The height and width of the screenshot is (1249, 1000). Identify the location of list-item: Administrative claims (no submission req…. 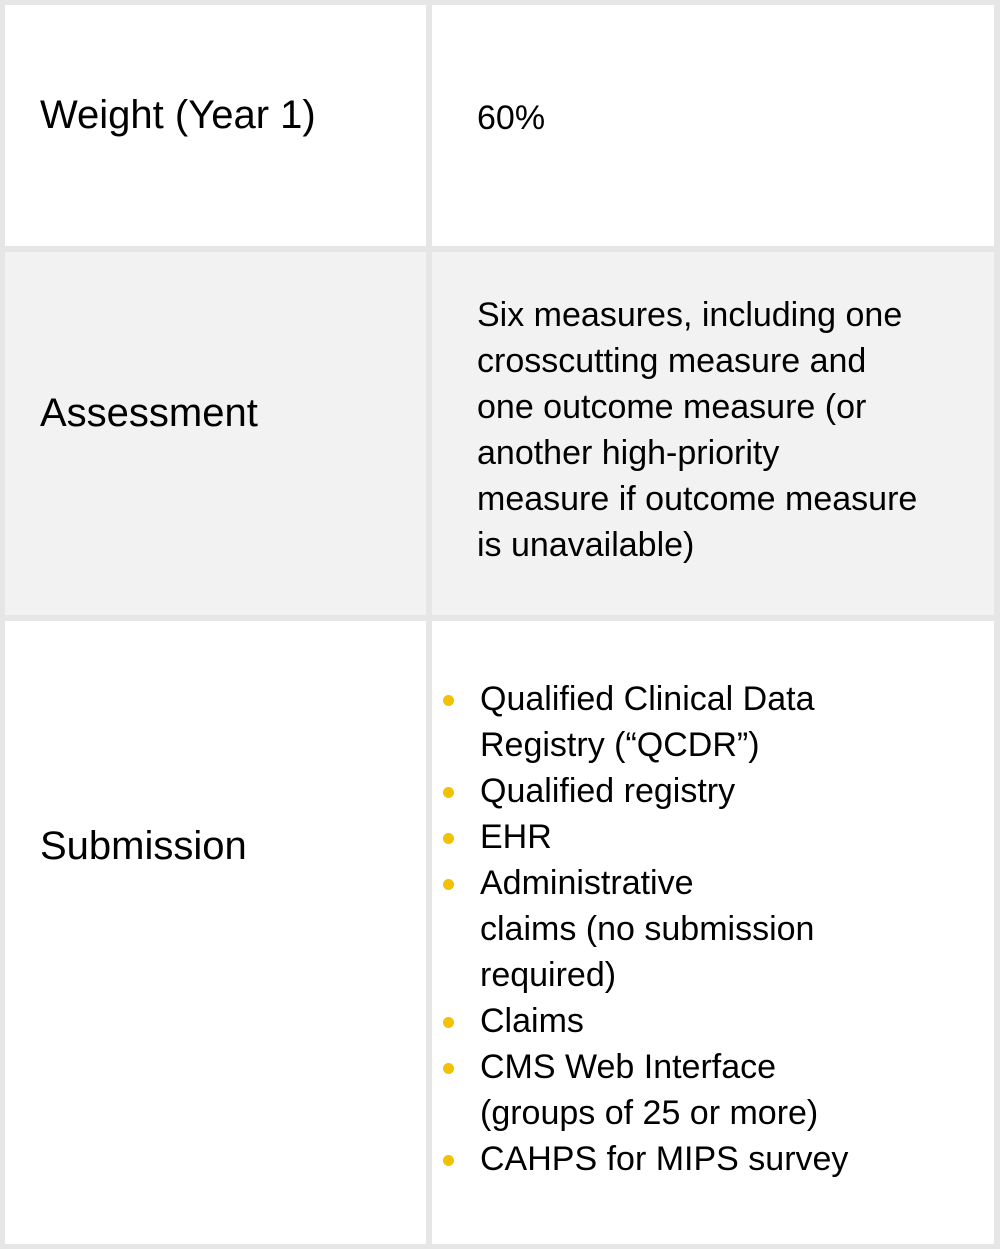
(715, 929).